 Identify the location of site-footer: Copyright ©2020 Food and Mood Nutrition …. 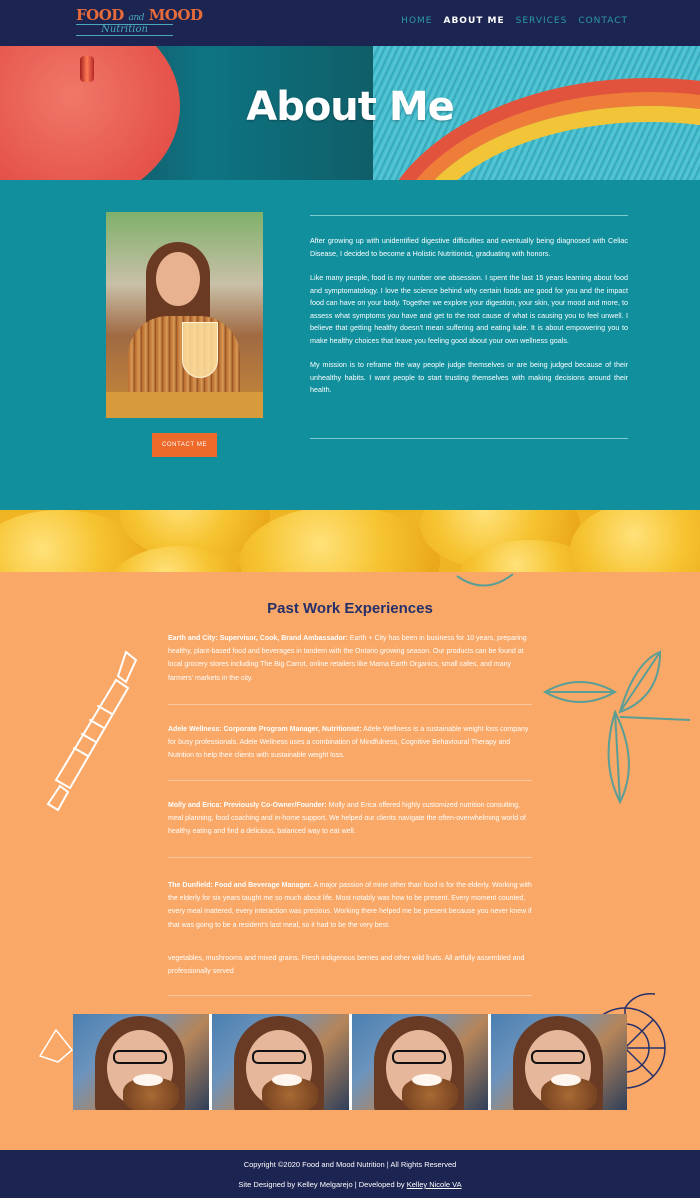
(350, 1174).